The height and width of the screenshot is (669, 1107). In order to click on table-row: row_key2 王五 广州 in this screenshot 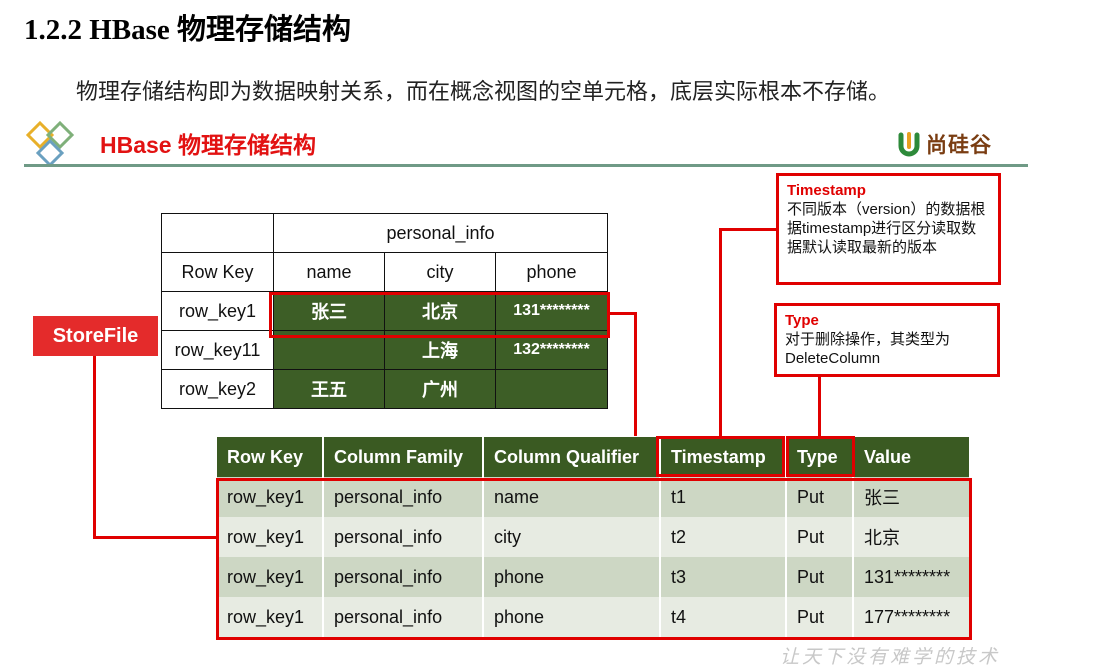, I will do `click(384, 389)`.